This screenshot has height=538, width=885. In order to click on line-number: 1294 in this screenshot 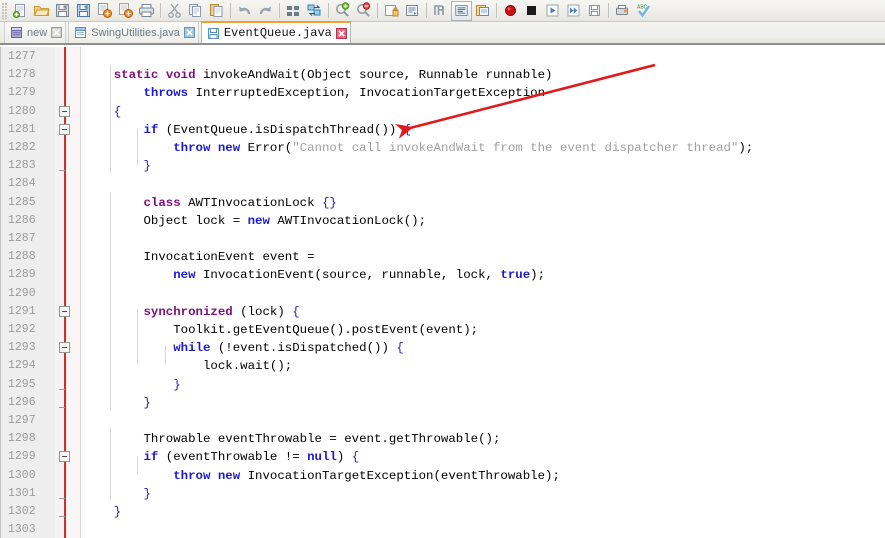, I will do `click(22, 366)`.